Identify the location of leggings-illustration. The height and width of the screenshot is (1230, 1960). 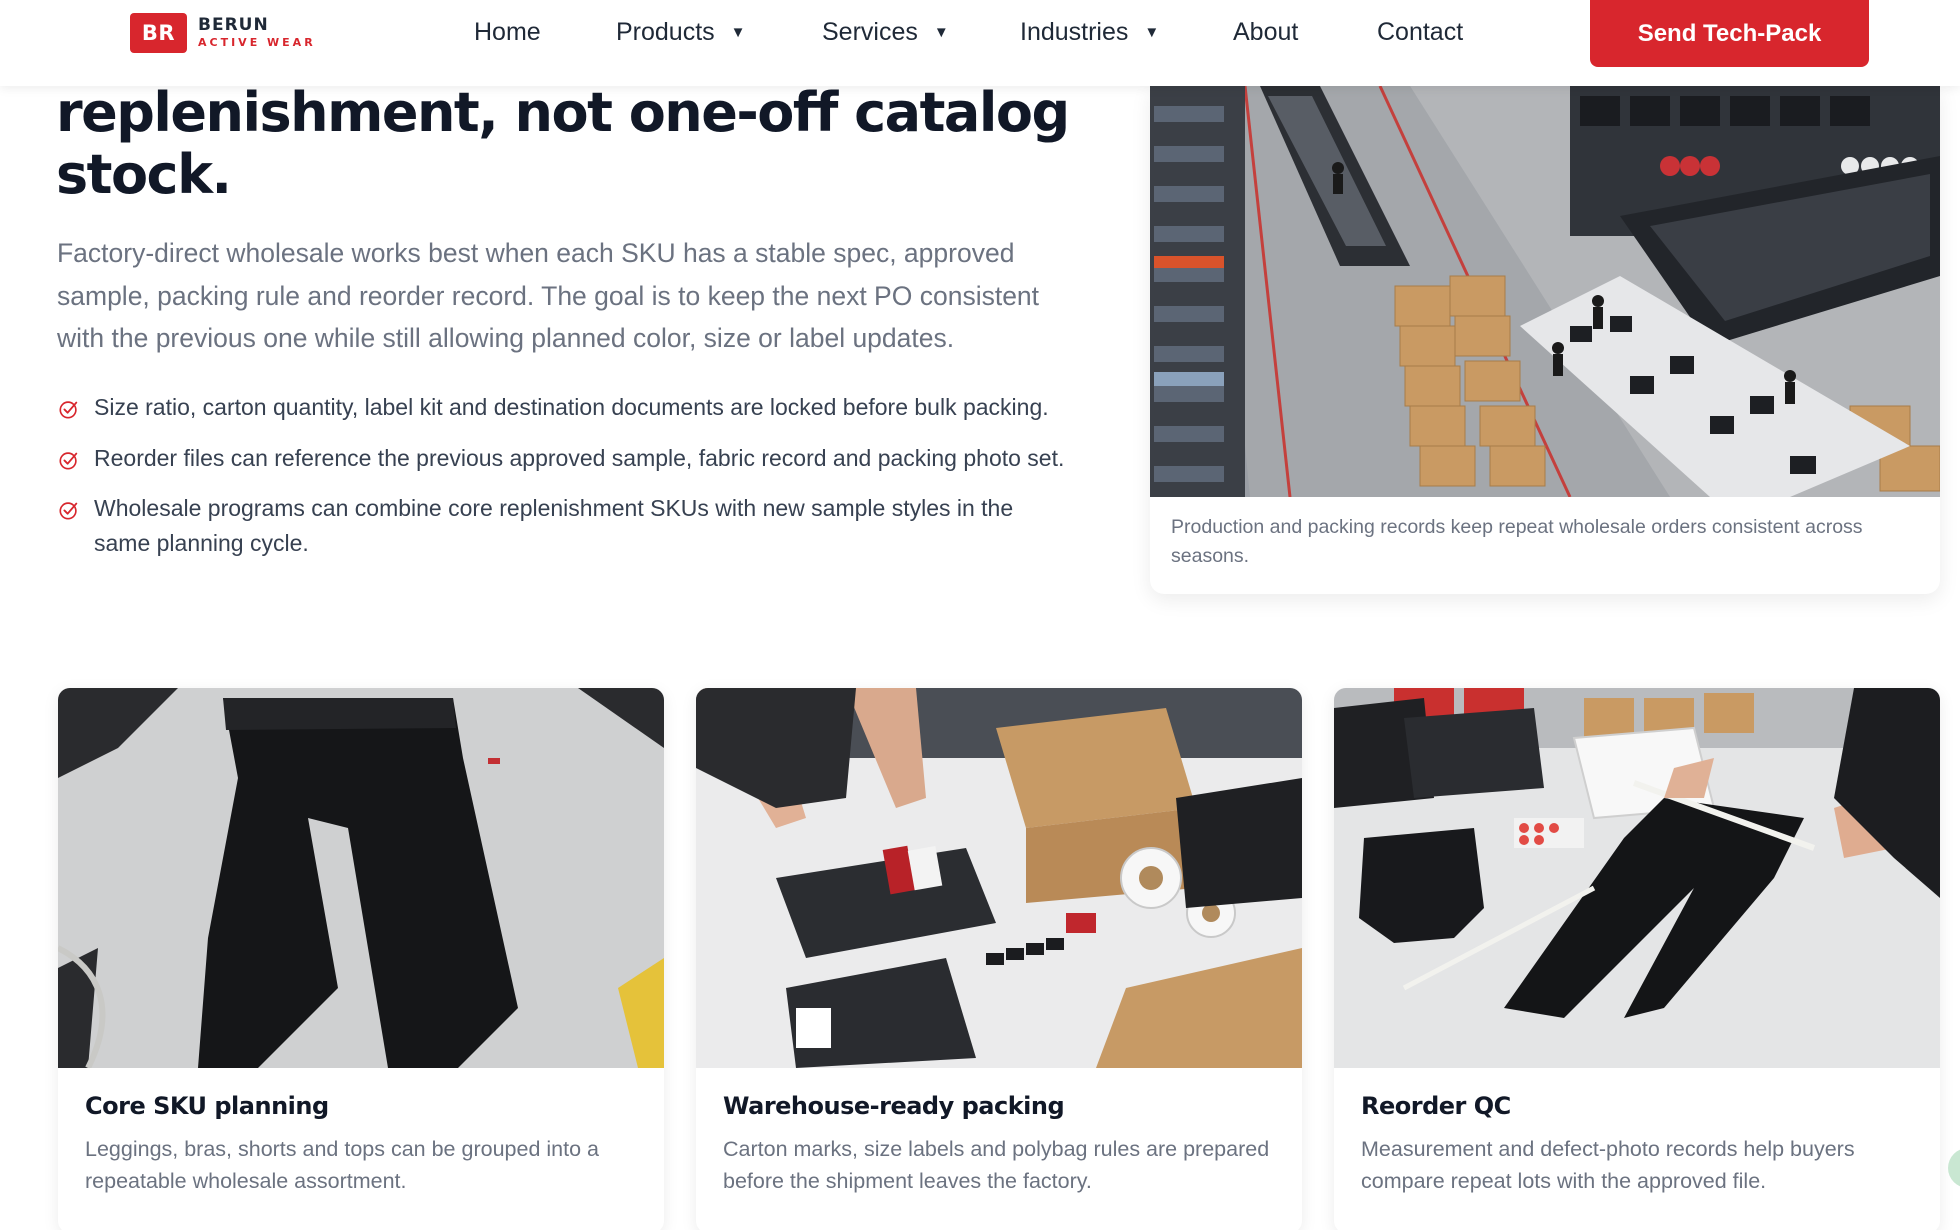
(361, 878).